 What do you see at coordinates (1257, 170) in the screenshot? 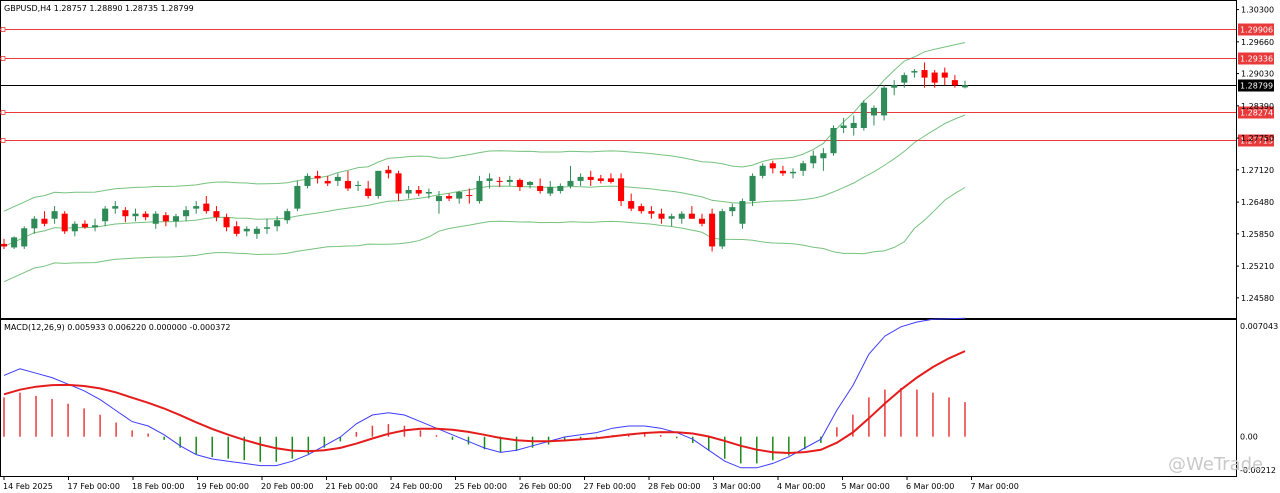
I see `price-tick-label: 1.27120` at bounding box center [1257, 170].